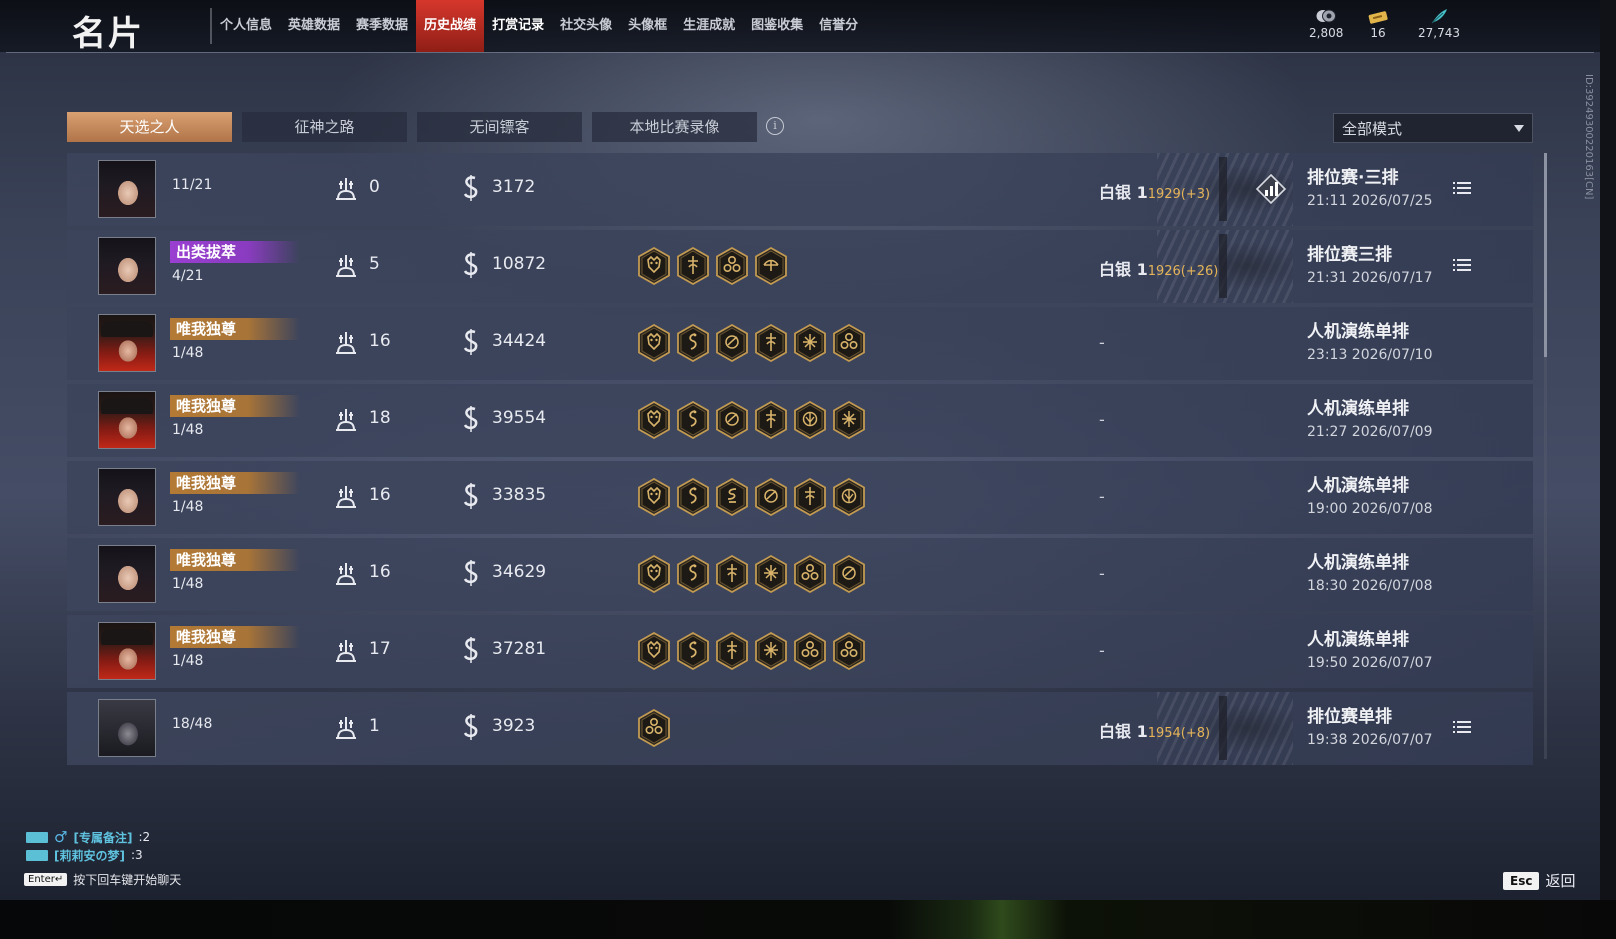  Describe the element at coordinates (1358, 640) in the screenshot. I see `match-mode: 人机演练单排` at that location.